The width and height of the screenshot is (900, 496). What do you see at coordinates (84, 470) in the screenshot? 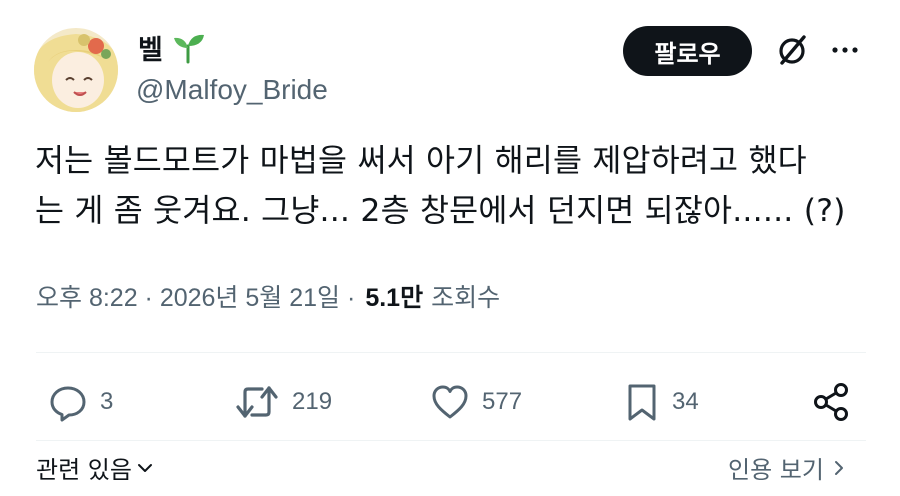
I see `related-label: 관련 있음` at bounding box center [84, 470].